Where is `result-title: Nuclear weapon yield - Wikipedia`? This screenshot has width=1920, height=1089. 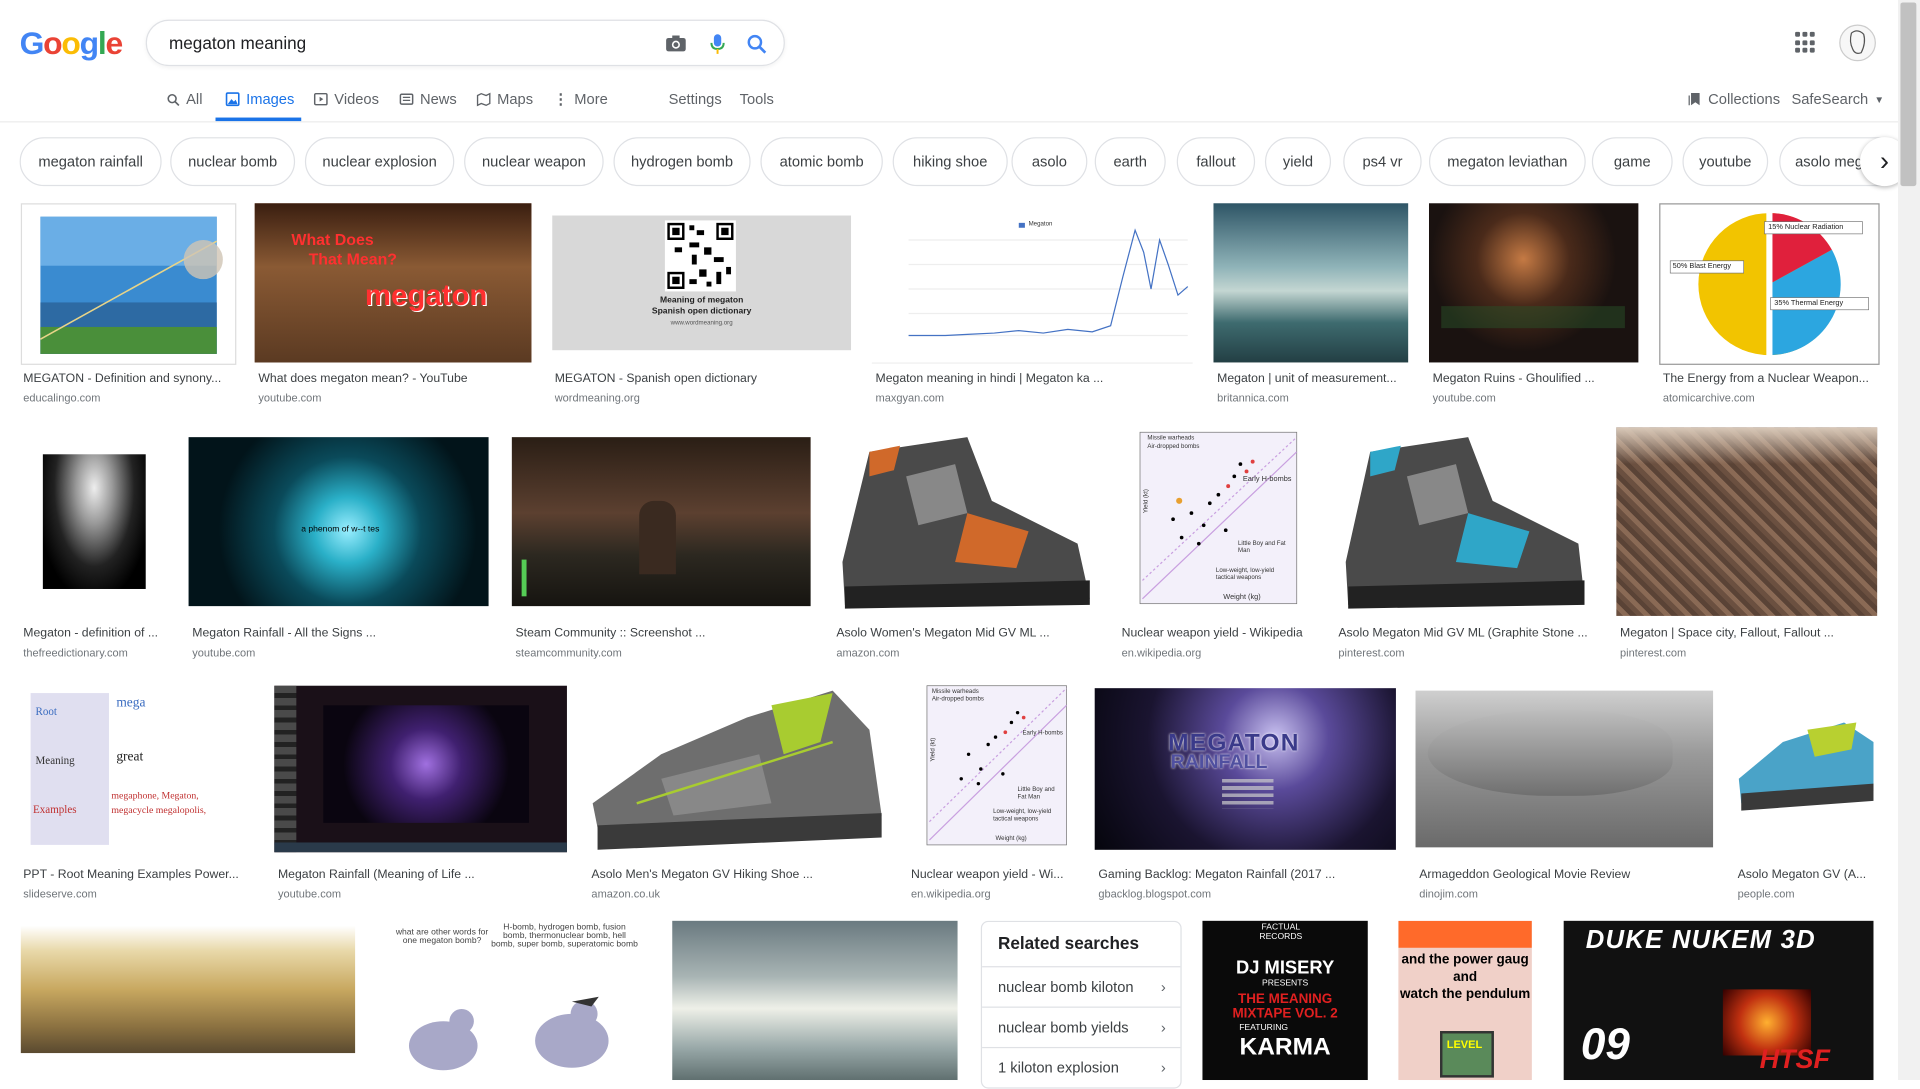 result-title: Nuclear weapon yield - Wikipedia is located at coordinates (1216, 633).